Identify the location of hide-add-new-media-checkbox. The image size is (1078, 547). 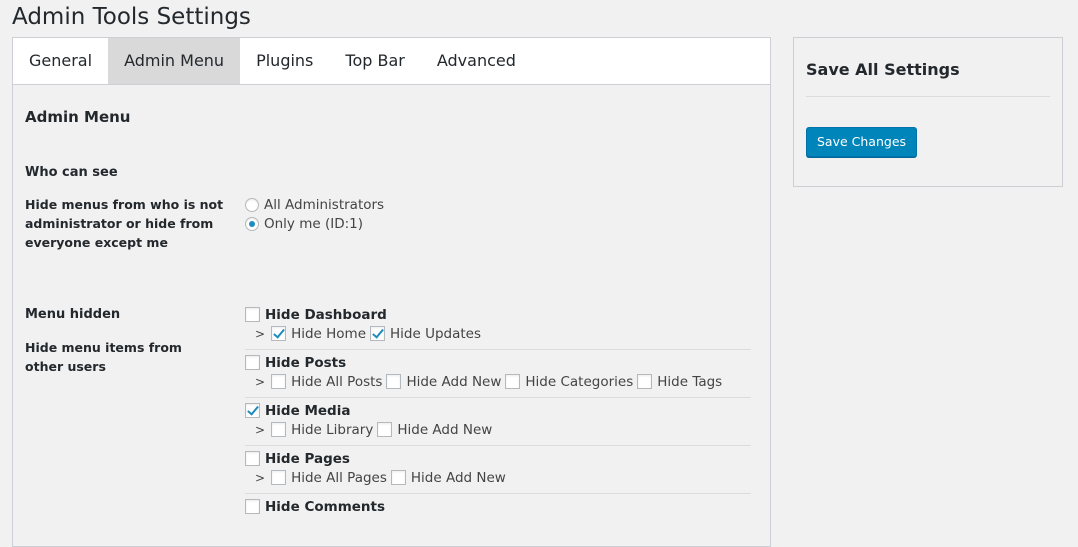
(385, 429).